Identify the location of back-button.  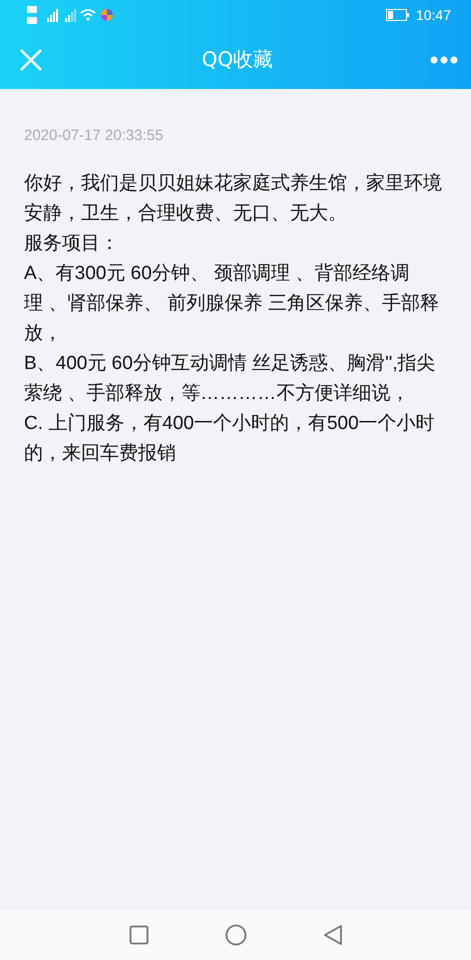
(332, 935).